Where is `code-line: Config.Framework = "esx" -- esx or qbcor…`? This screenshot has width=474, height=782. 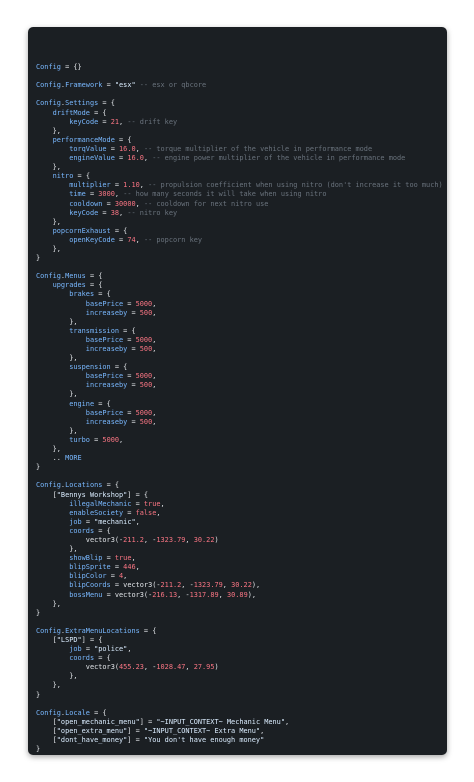 code-line: Config.Framework = "esx" -- esx or qbcor… is located at coordinates (121, 85).